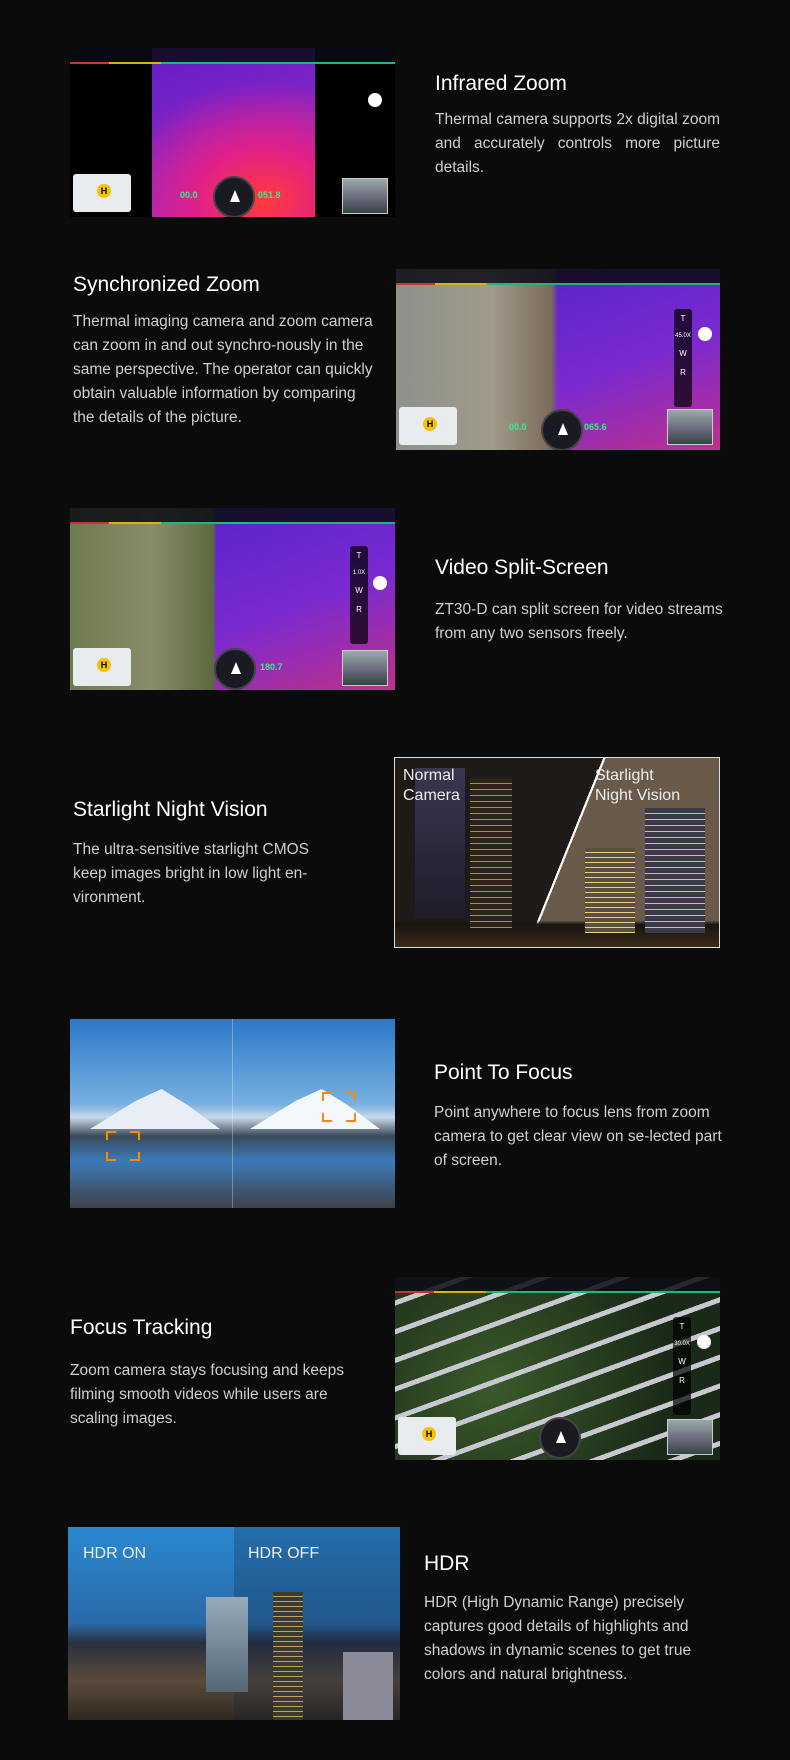 This screenshot has width=790, height=1760. I want to click on altitude-readout: 065.6, so click(595, 427).